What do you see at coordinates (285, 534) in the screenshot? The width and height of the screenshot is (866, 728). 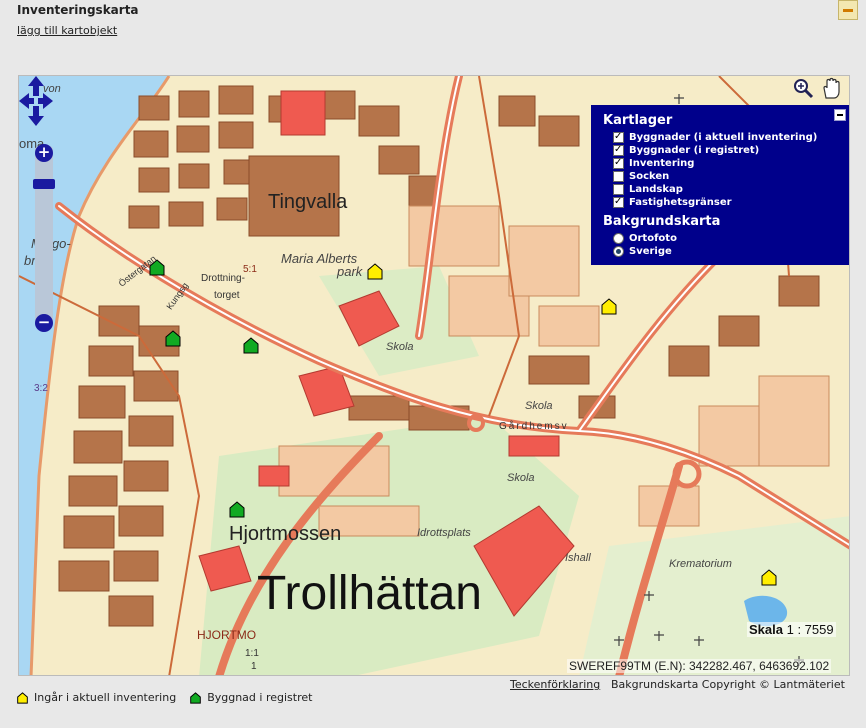 I see `label-hjortmossen: Hjortmossen` at bounding box center [285, 534].